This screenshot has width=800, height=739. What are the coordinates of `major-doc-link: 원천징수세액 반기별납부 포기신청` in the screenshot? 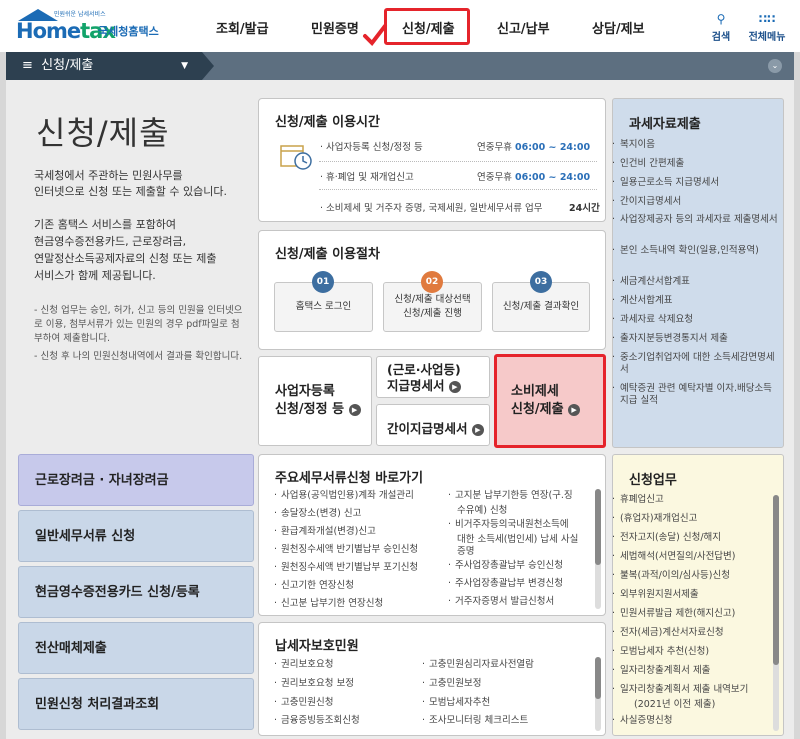 It's located at (346, 568).